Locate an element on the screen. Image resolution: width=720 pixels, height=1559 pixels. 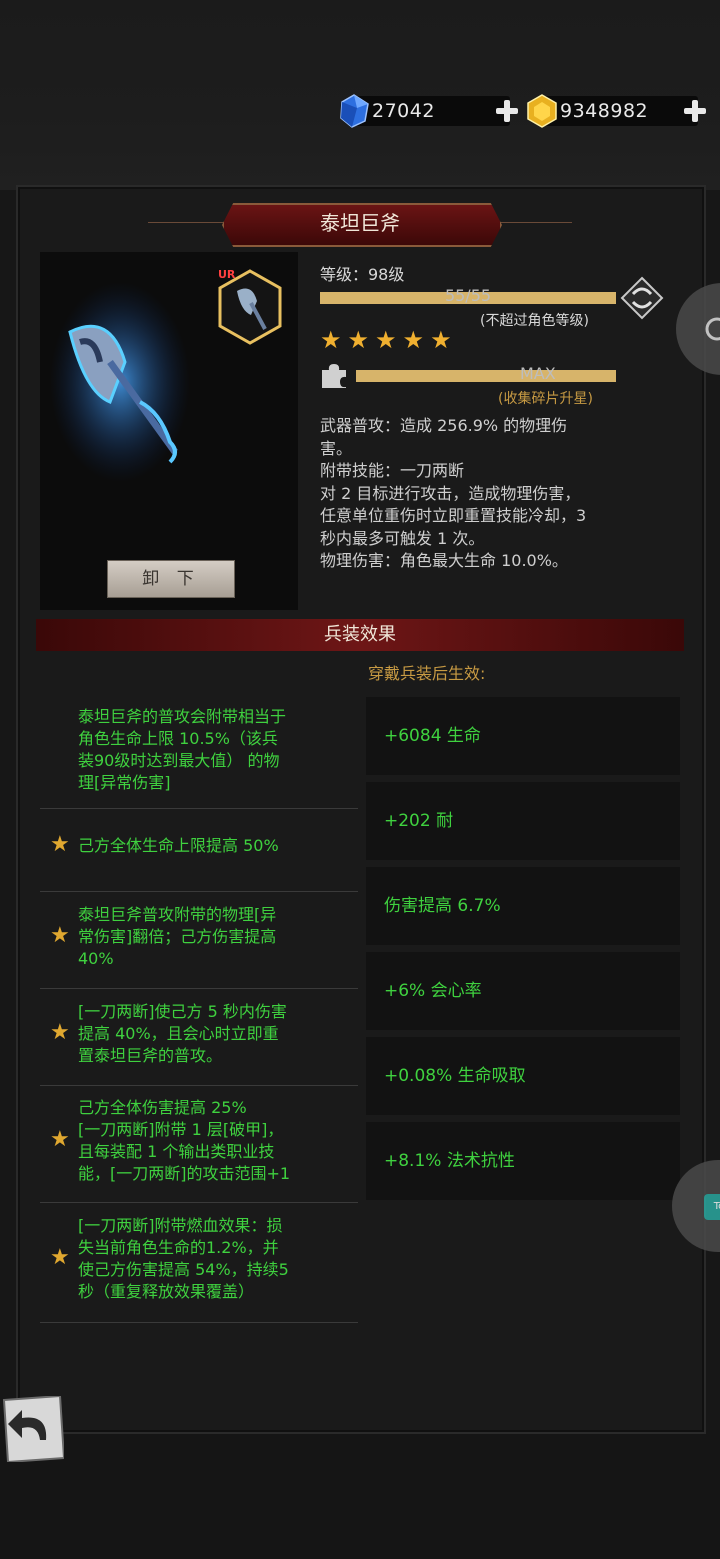
stat-box: +8.1% 法术抗性 is located at coordinates (523, 1161).